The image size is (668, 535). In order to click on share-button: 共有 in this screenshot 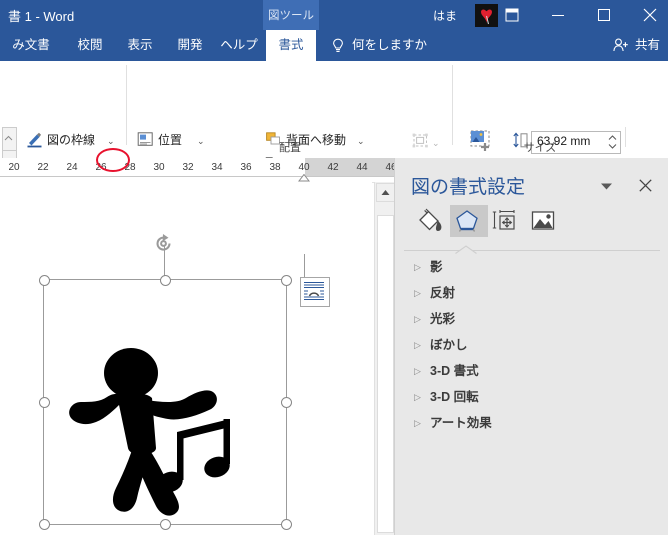, I will do `click(636, 45)`.